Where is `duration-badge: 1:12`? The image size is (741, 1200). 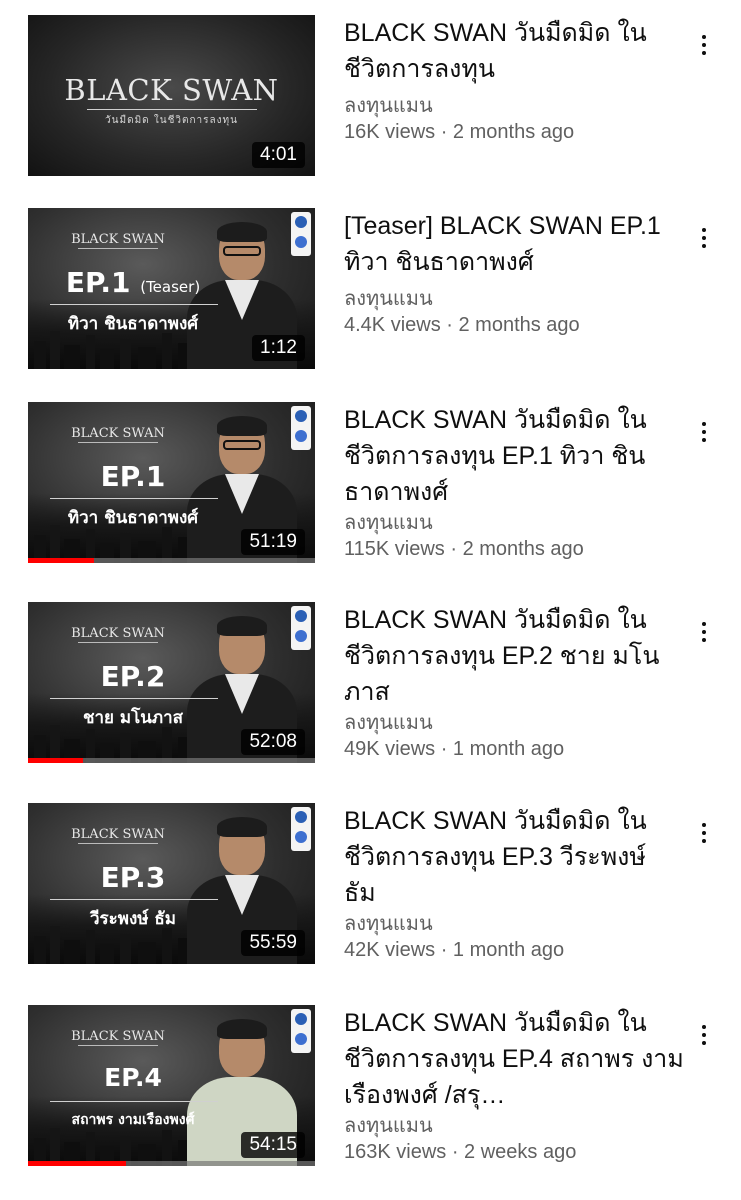 duration-badge: 1:12 is located at coordinates (278, 348).